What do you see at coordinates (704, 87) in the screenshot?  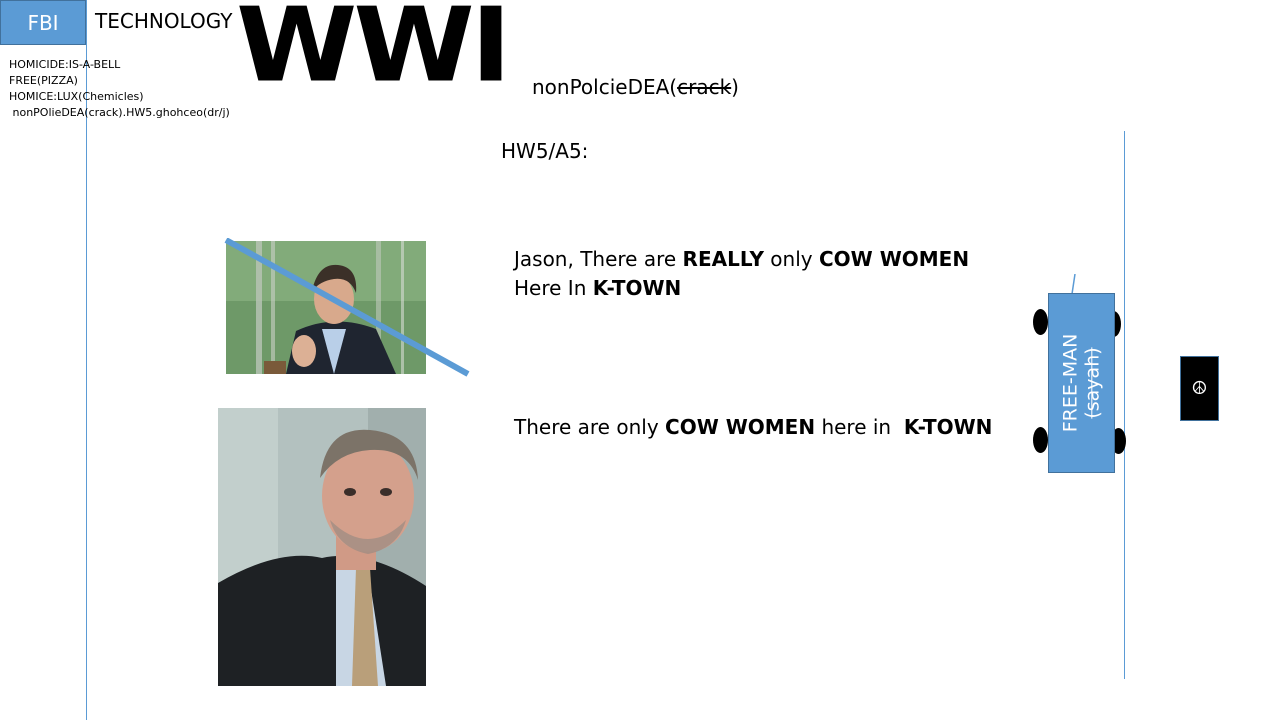 I see `dea-title-struck: crack` at bounding box center [704, 87].